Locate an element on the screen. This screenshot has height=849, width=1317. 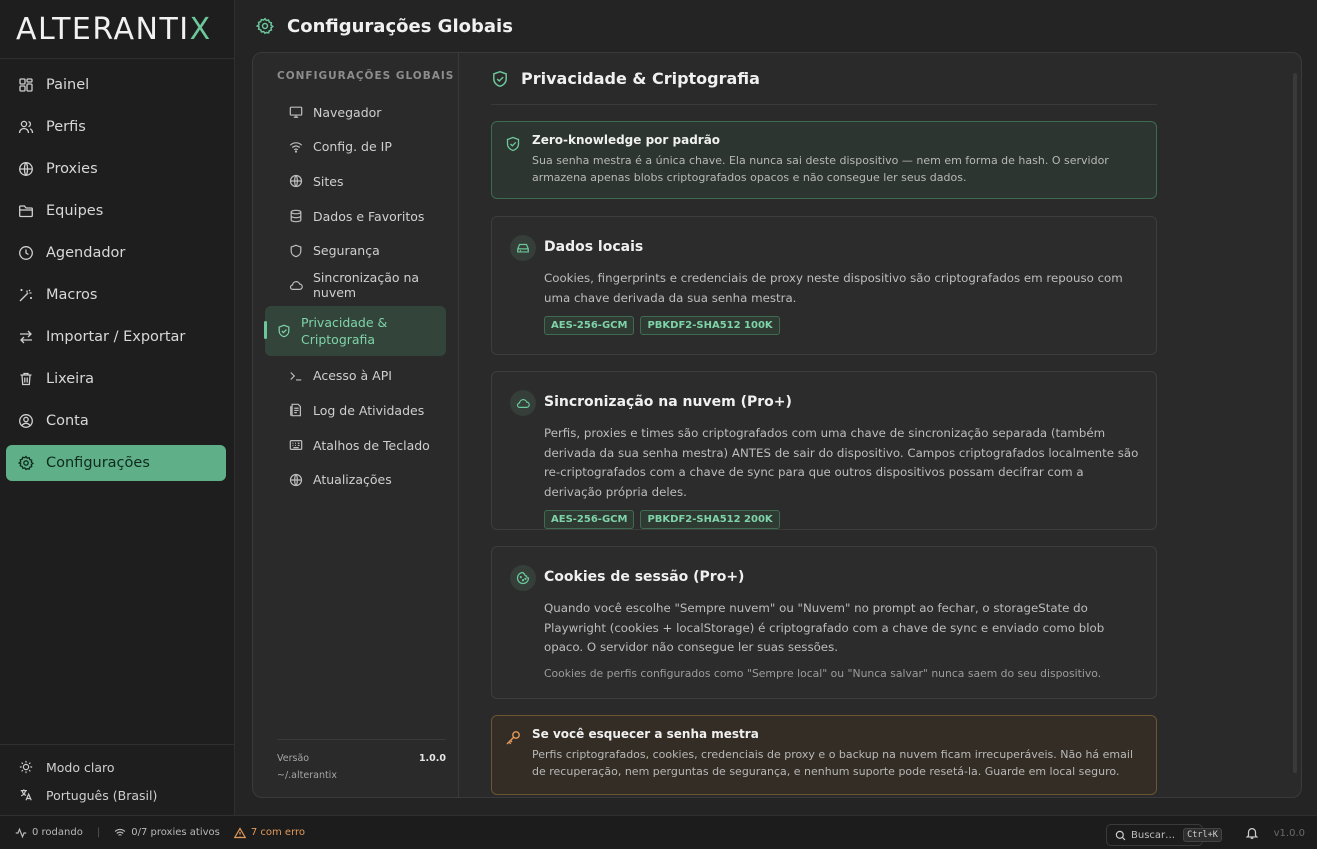
version-path: ~/.alterantix is located at coordinates (307, 775).